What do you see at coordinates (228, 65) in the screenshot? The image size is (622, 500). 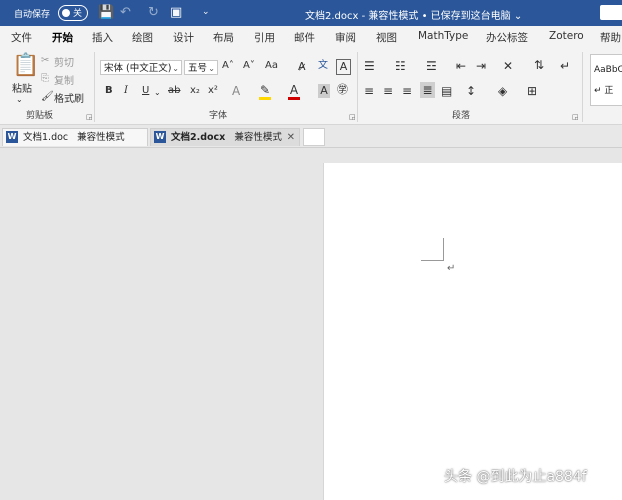 I see `grow-font-button: A˄` at bounding box center [228, 65].